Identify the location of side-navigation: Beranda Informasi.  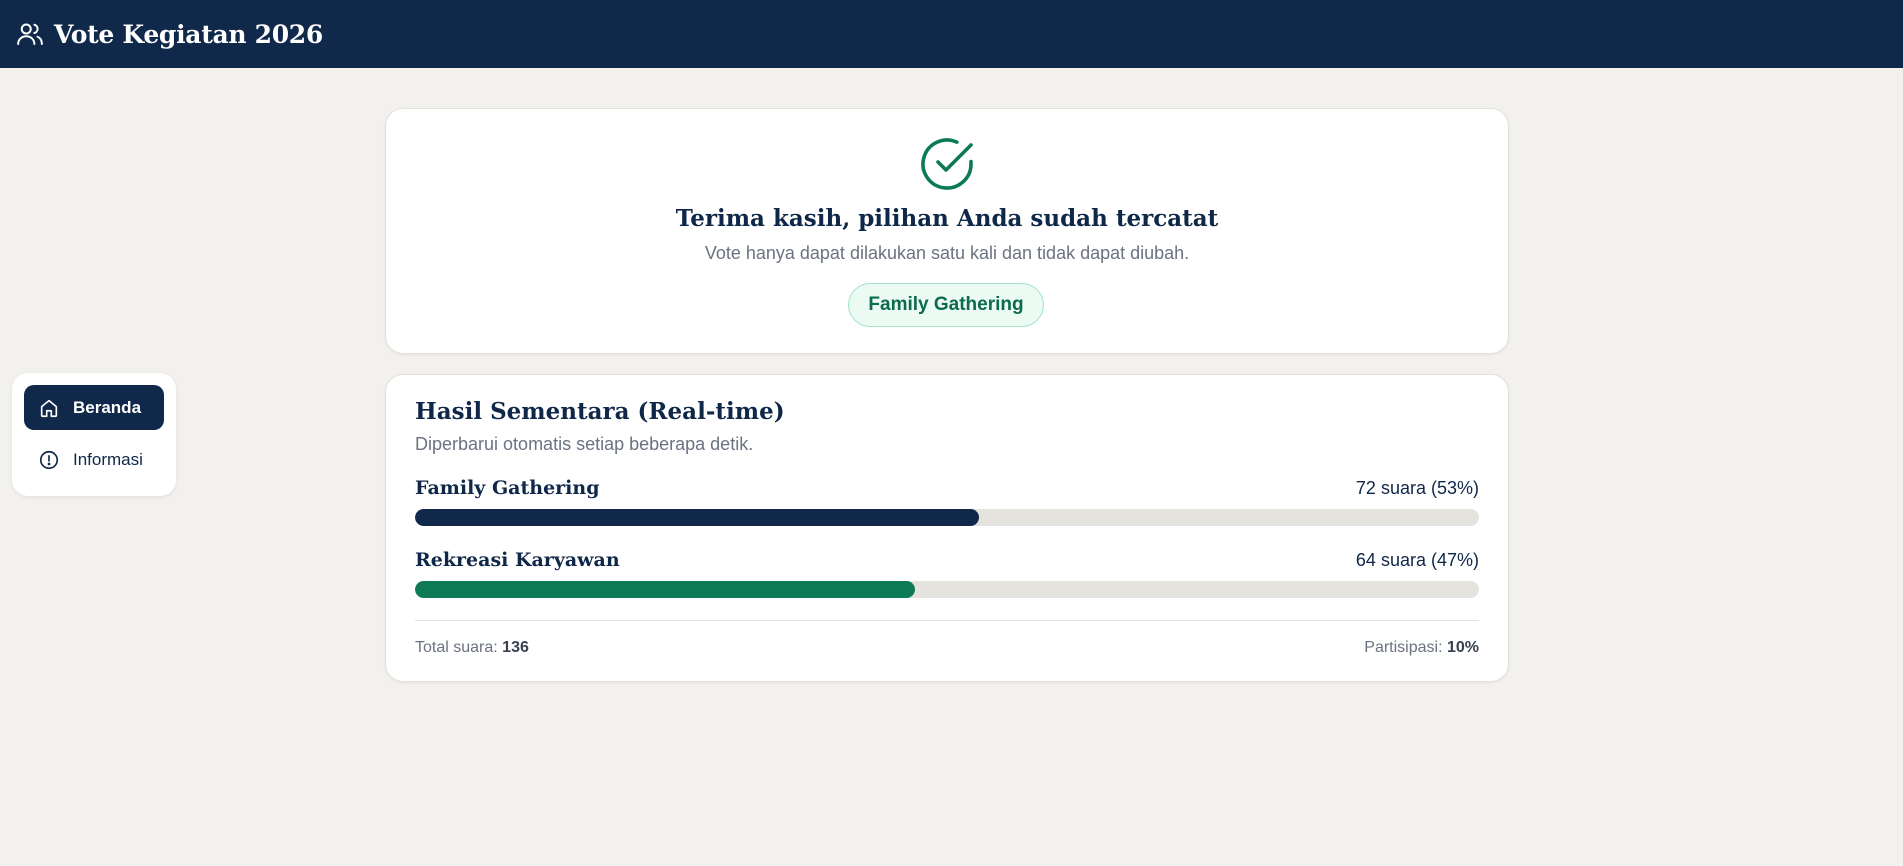
(94, 434).